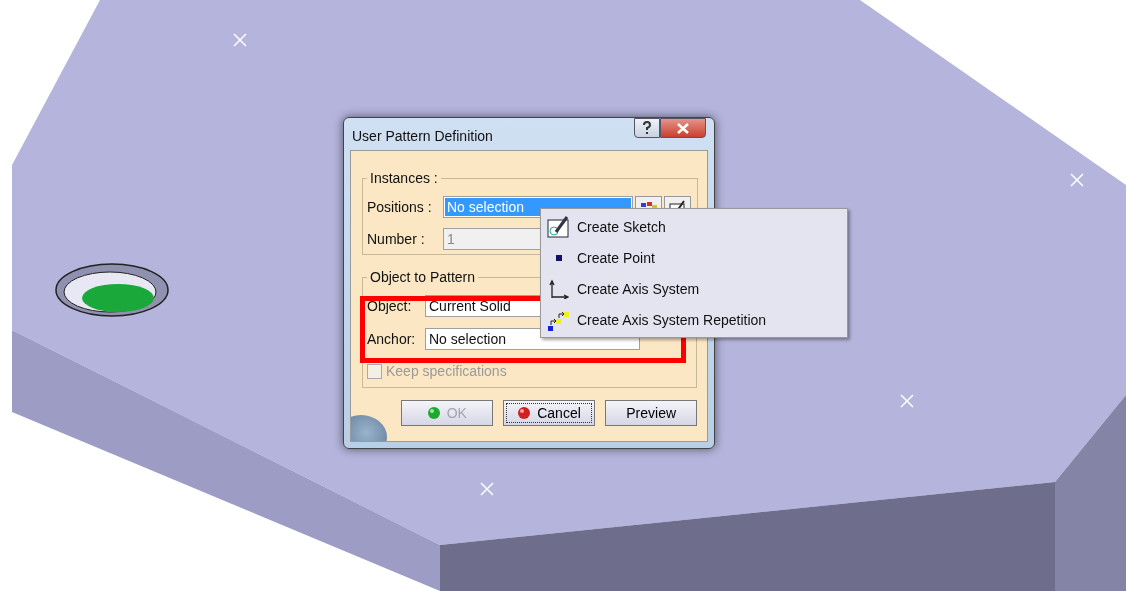 The width and height of the screenshot is (1126, 591). I want to click on group-title: Instances :, so click(404, 178).